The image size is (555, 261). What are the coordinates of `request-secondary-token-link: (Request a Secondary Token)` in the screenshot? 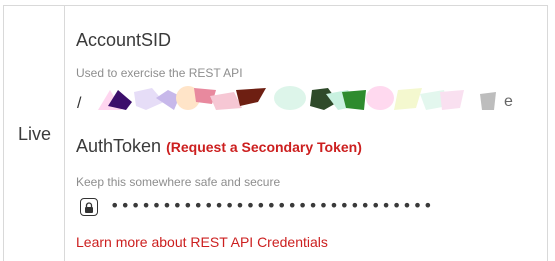 It's located at (264, 147).